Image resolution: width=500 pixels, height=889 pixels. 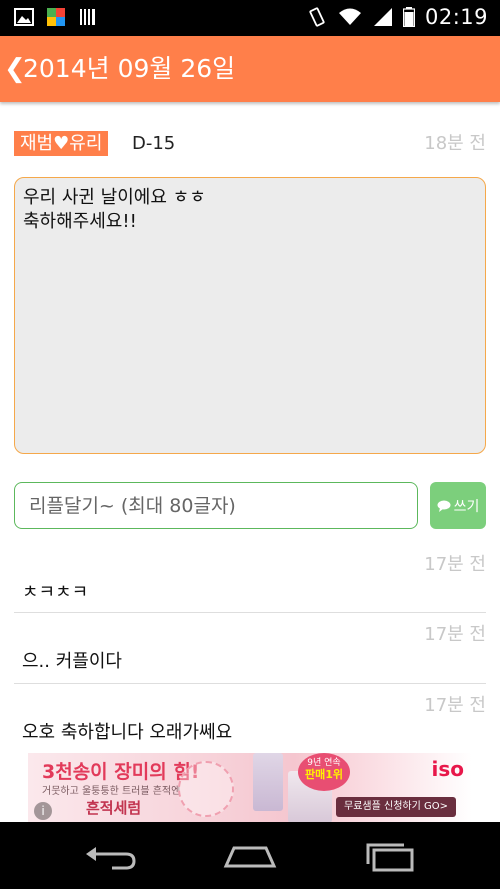 I want to click on battery-icon, so click(x=408, y=17).